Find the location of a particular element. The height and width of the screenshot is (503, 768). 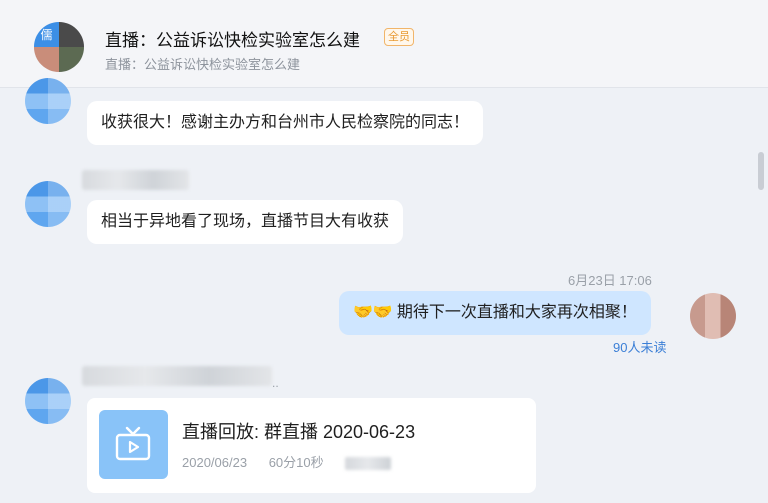

replay-date: 2020/06/23 is located at coordinates (215, 462).